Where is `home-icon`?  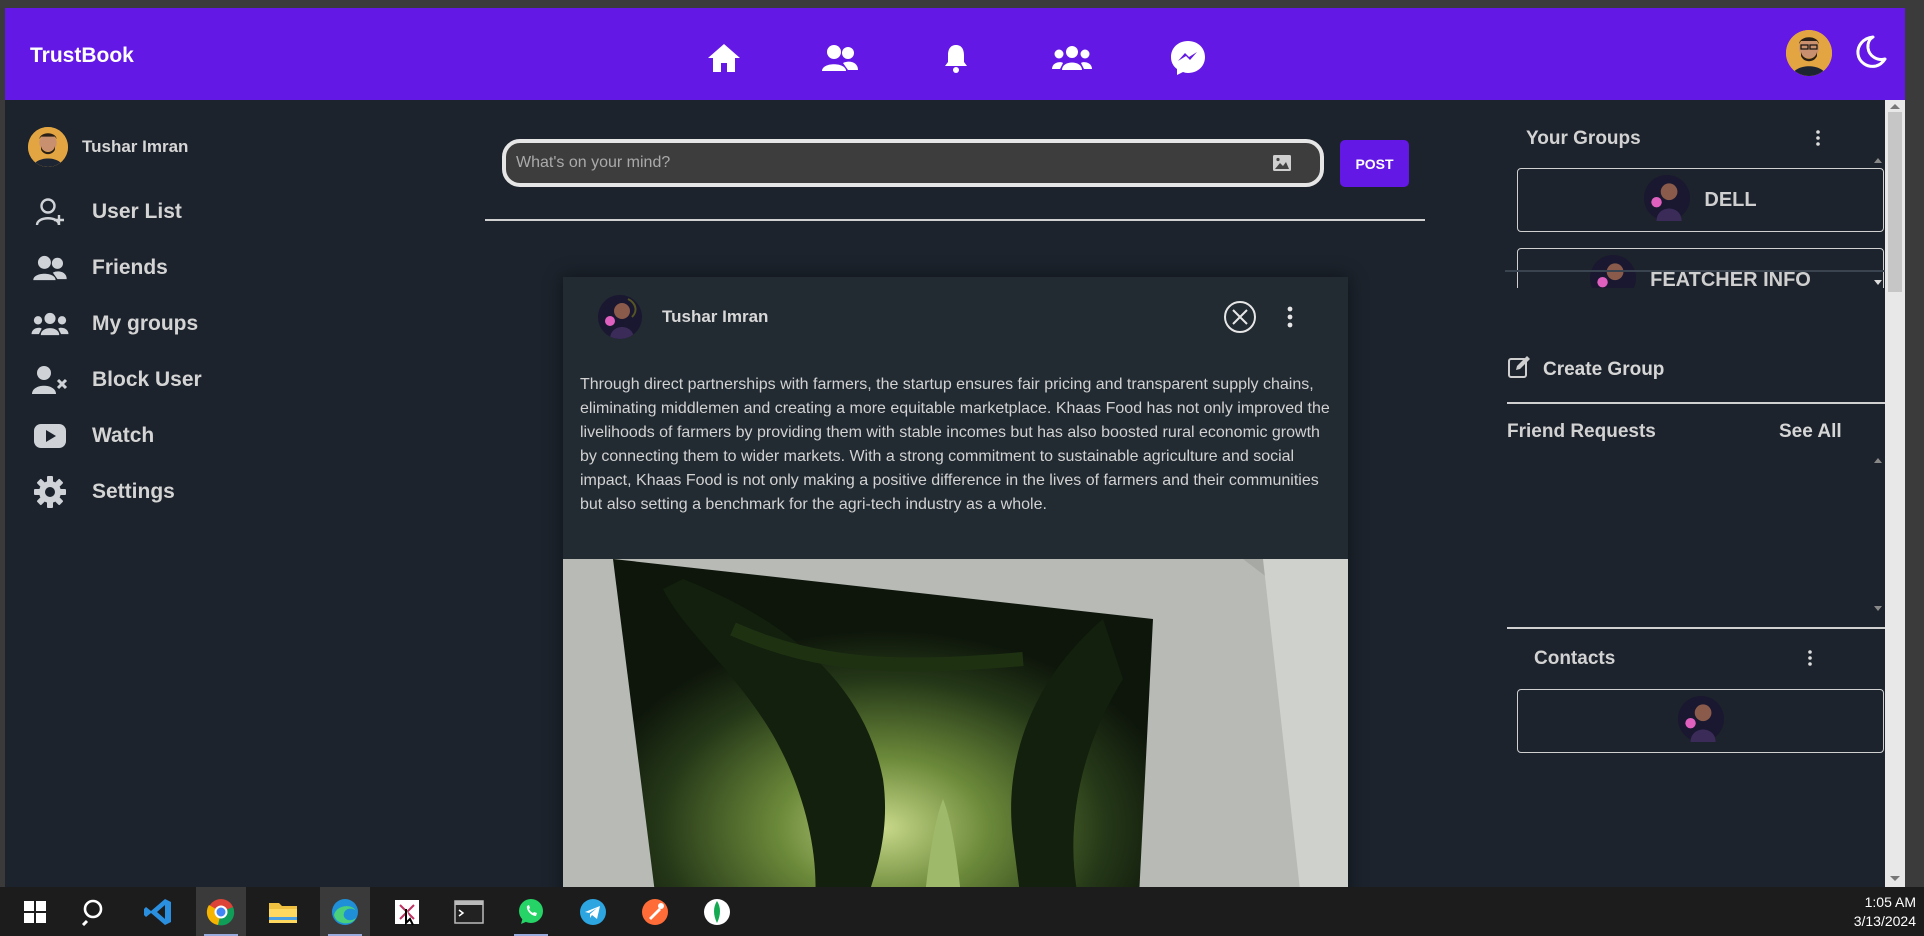
home-icon is located at coordinates (724, 58).